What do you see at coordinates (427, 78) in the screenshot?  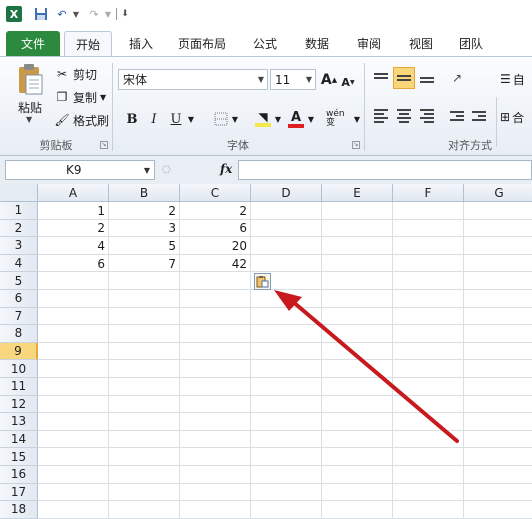 I see `align-bottom-button` at bounding box center [427, 78].